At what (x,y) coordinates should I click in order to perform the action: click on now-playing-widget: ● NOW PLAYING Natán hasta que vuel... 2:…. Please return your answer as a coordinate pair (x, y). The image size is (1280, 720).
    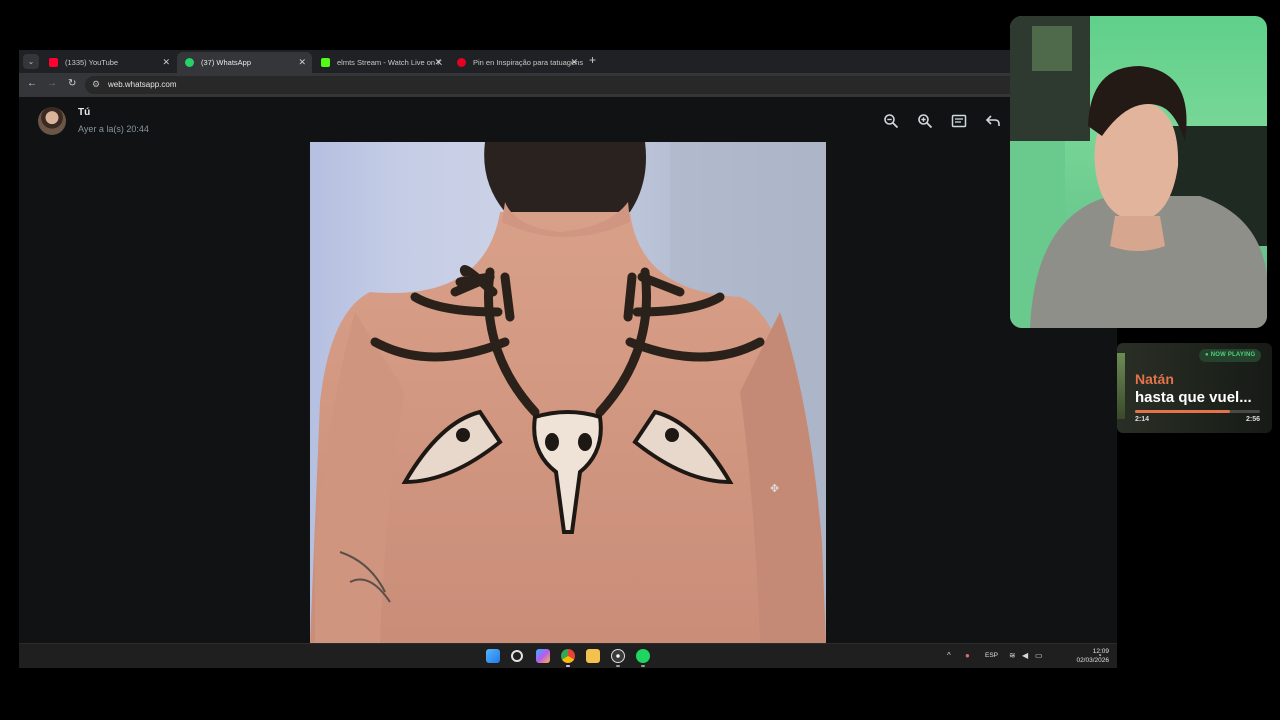
    Looking at the image, I should click on (1194, 388).